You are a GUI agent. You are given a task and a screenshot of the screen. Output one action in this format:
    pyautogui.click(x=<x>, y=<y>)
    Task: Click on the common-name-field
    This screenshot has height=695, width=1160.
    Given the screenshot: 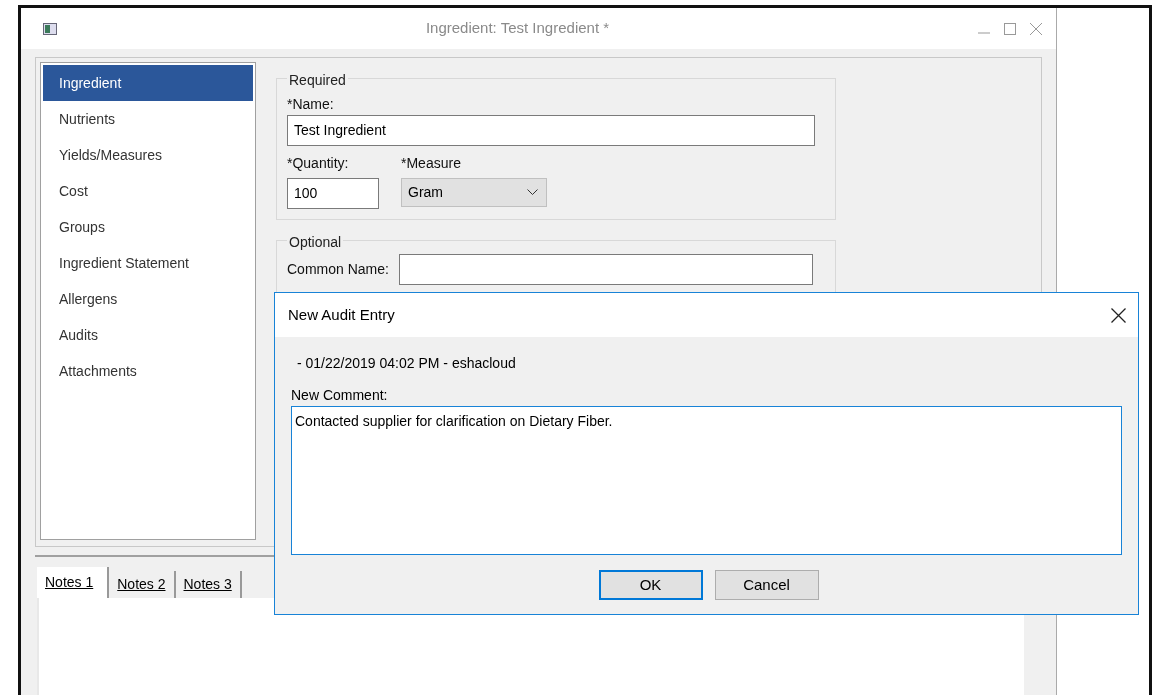 What is the action you would take?
    pyautogui.click(x=605, y=269)
    